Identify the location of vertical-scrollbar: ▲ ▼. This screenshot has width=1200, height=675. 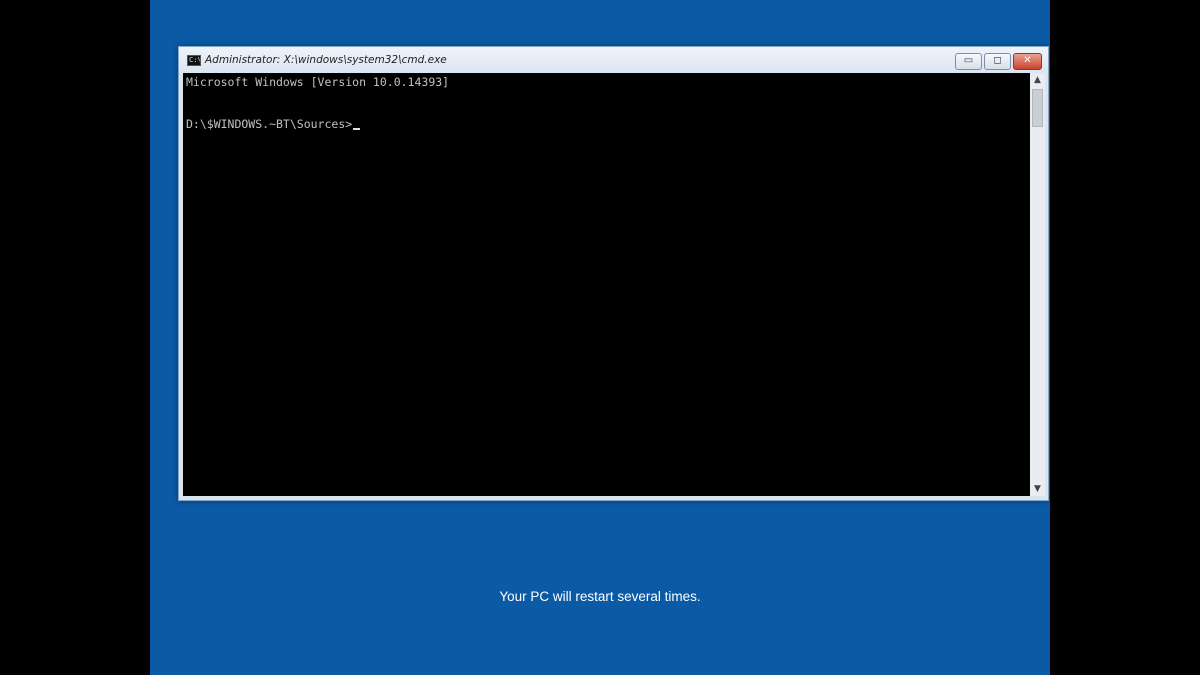
(1037, 284).